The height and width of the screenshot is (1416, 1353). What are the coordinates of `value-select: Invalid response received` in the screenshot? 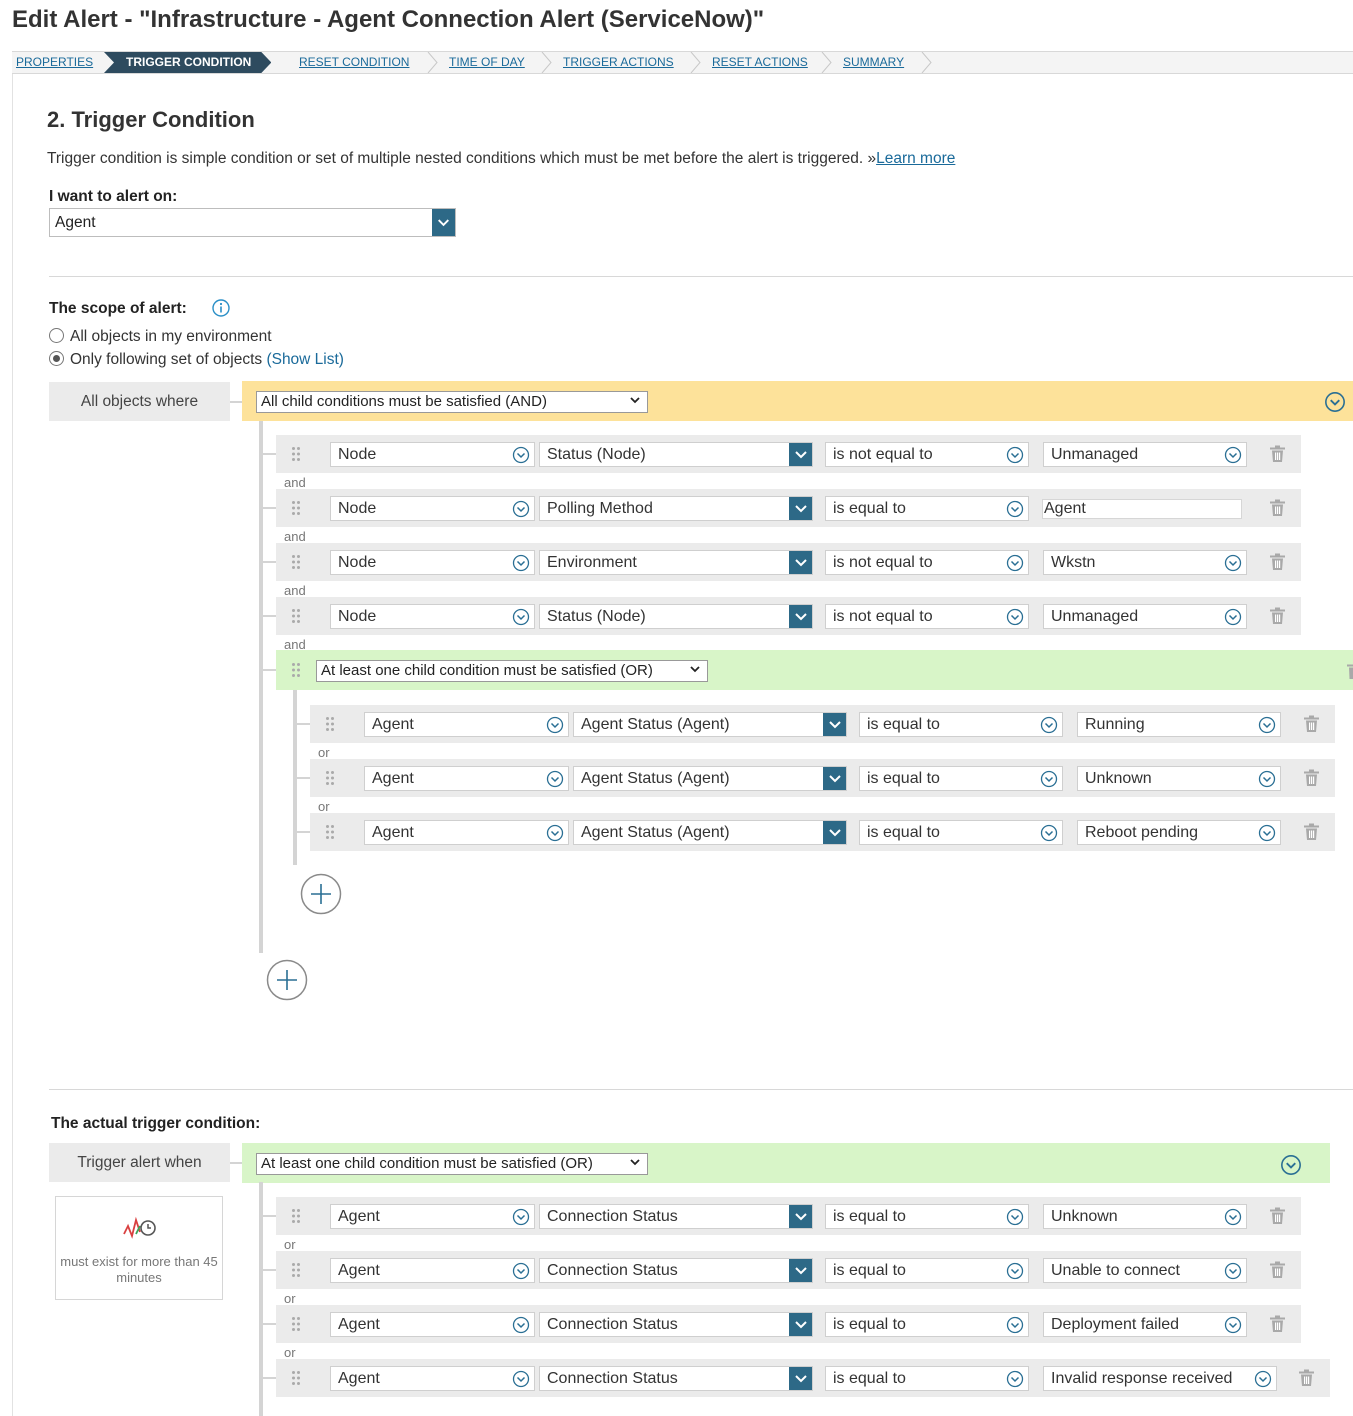 It's located at (1160, 1378).